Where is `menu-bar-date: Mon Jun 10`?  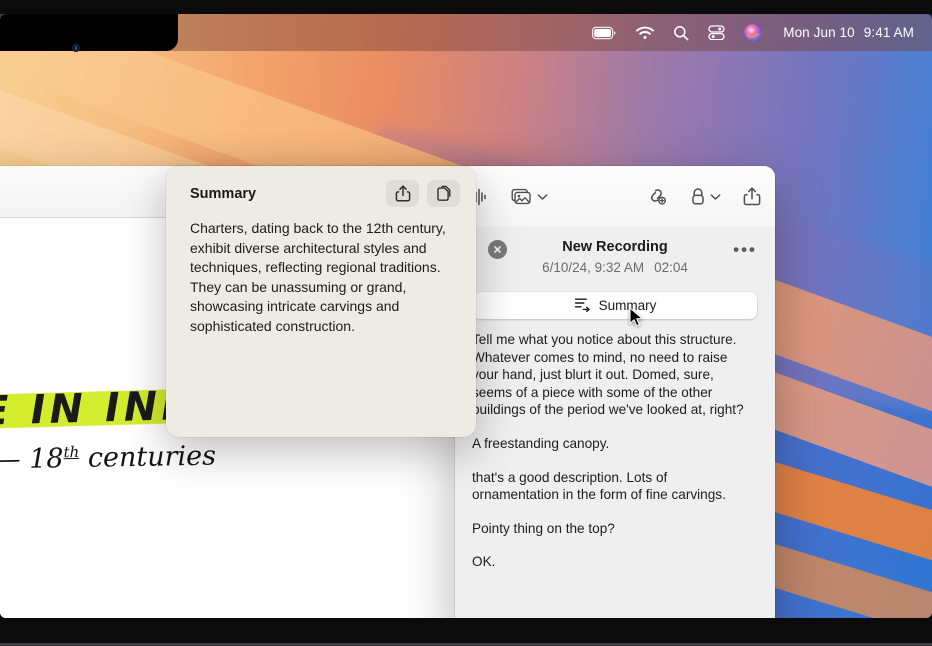
menu-bar-date: Mon Jun 10 is located at coordinates (819, 32).